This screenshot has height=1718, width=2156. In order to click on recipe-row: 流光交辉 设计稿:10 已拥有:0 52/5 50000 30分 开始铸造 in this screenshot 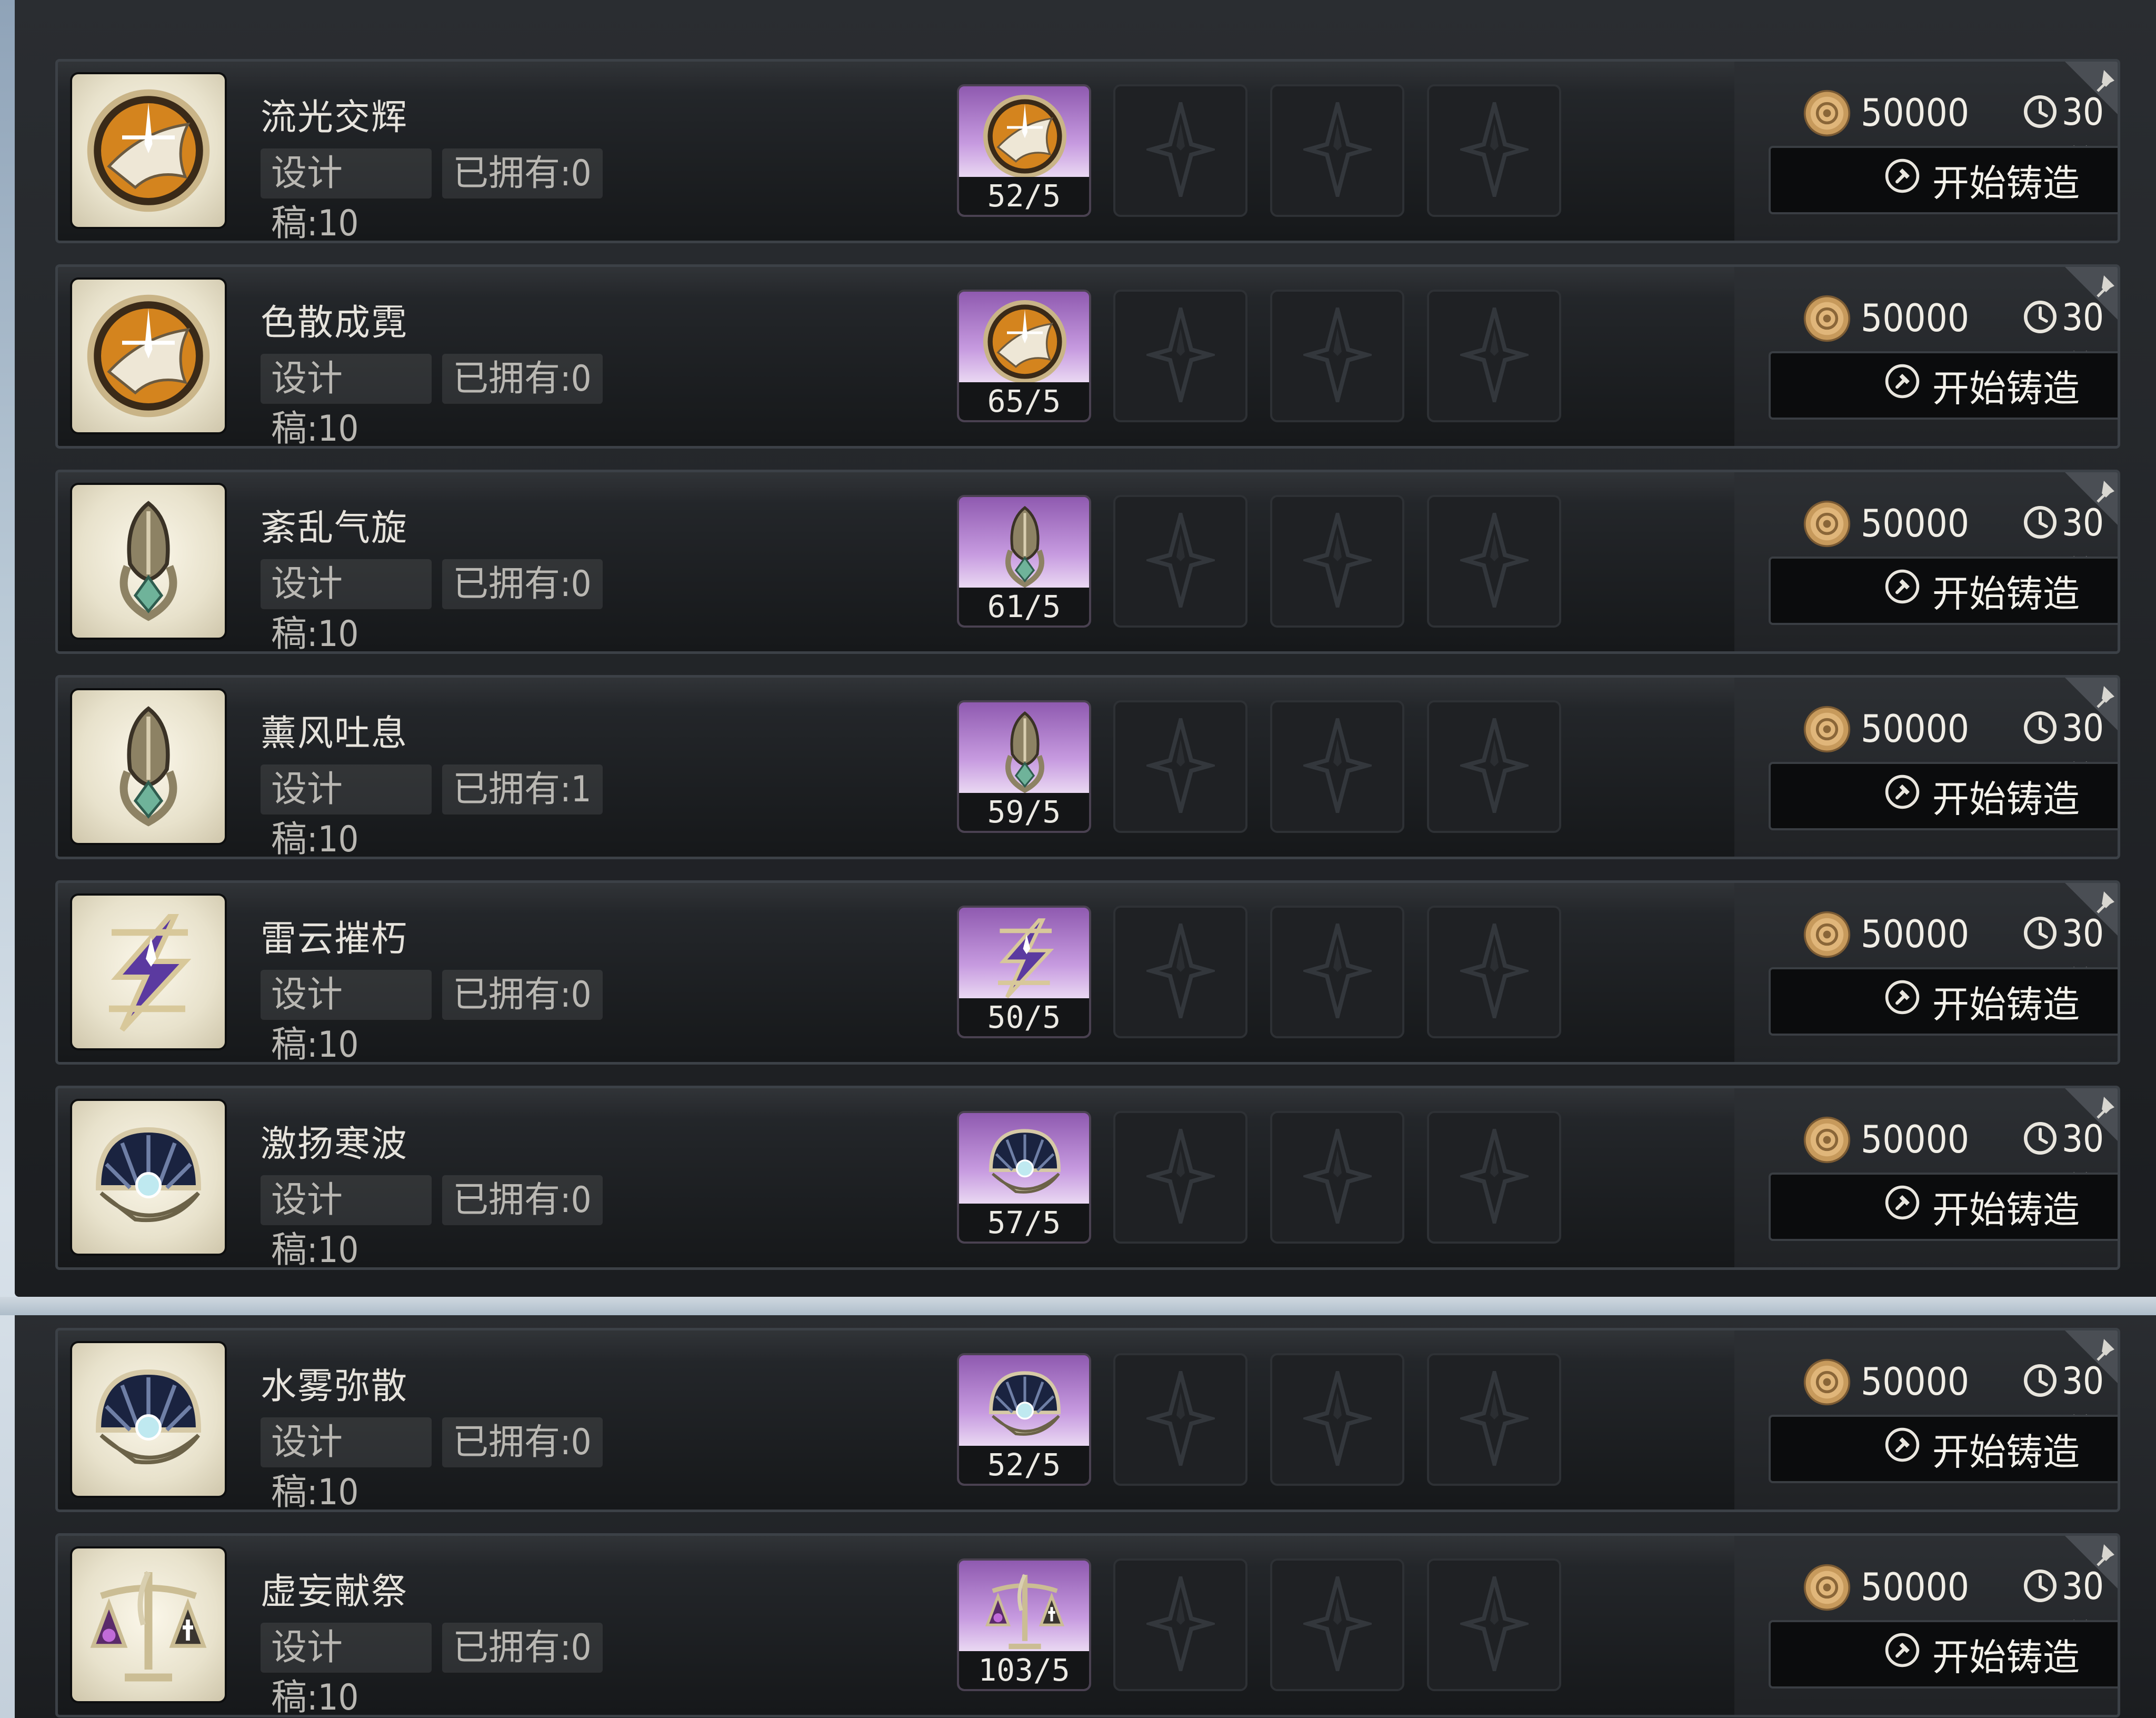, I will do `click(1087, 151)`.